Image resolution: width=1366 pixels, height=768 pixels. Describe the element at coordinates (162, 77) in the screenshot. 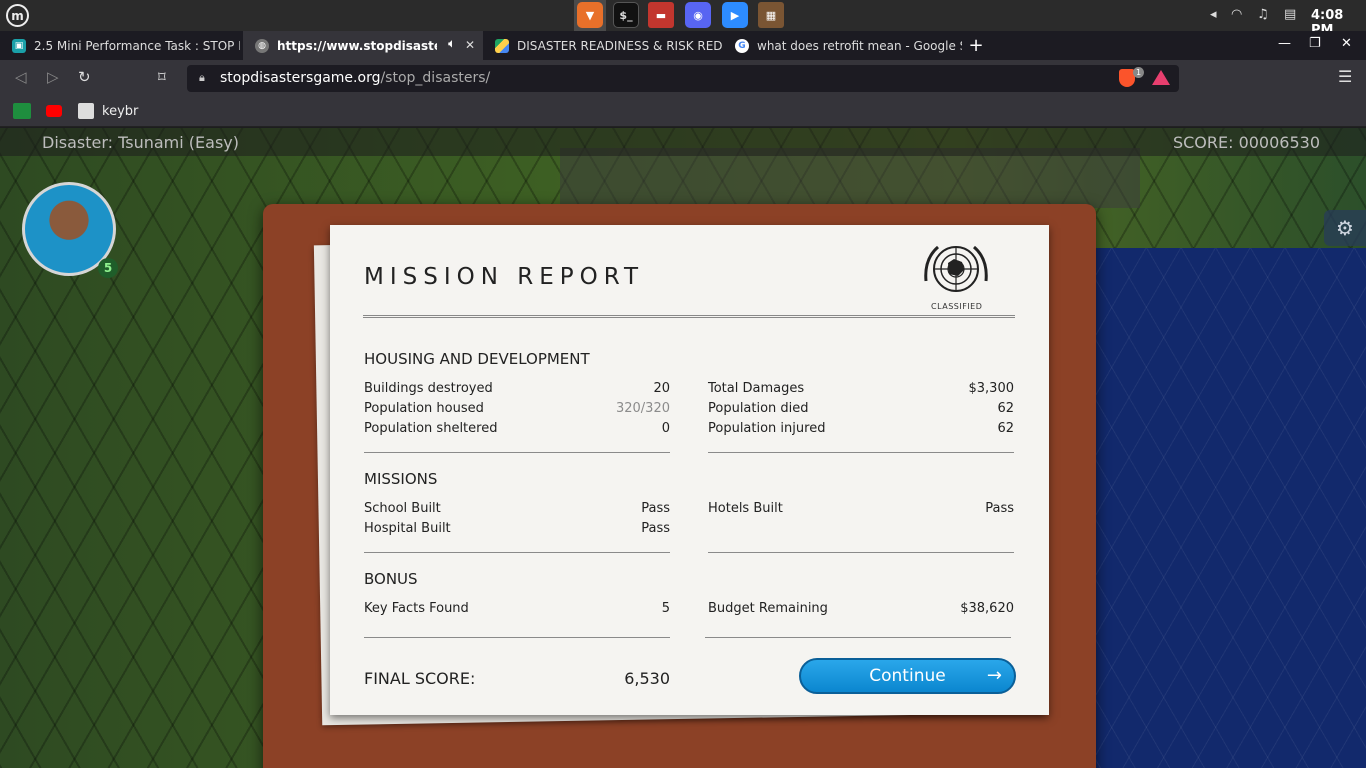

I see `bookmark-icon: ⌑` at that location.